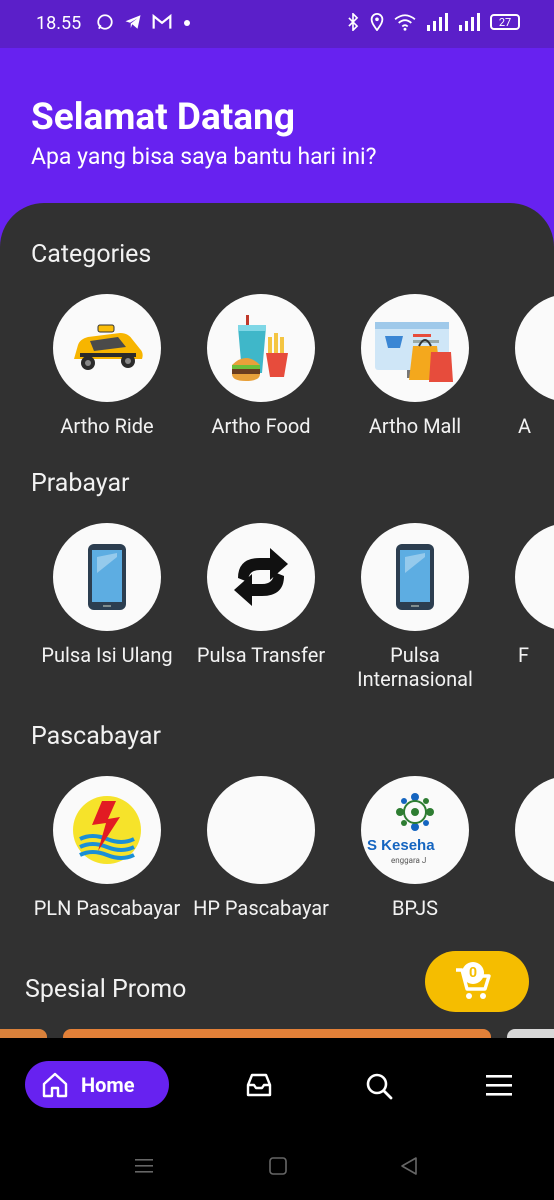  What do you see at coordinates (144, 22) in the screenshot?
I see `notification-icons` at bounding box center [144, 22].